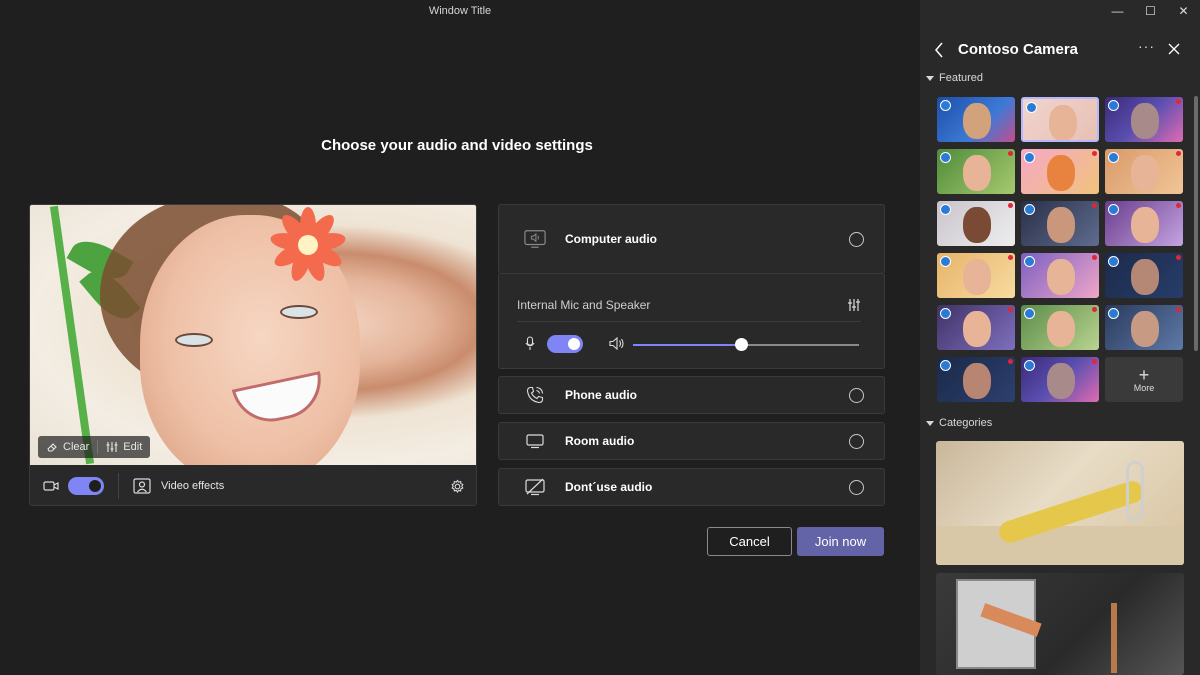  I want to click on audio-option-phone: Phone audio, so click(691, 395).